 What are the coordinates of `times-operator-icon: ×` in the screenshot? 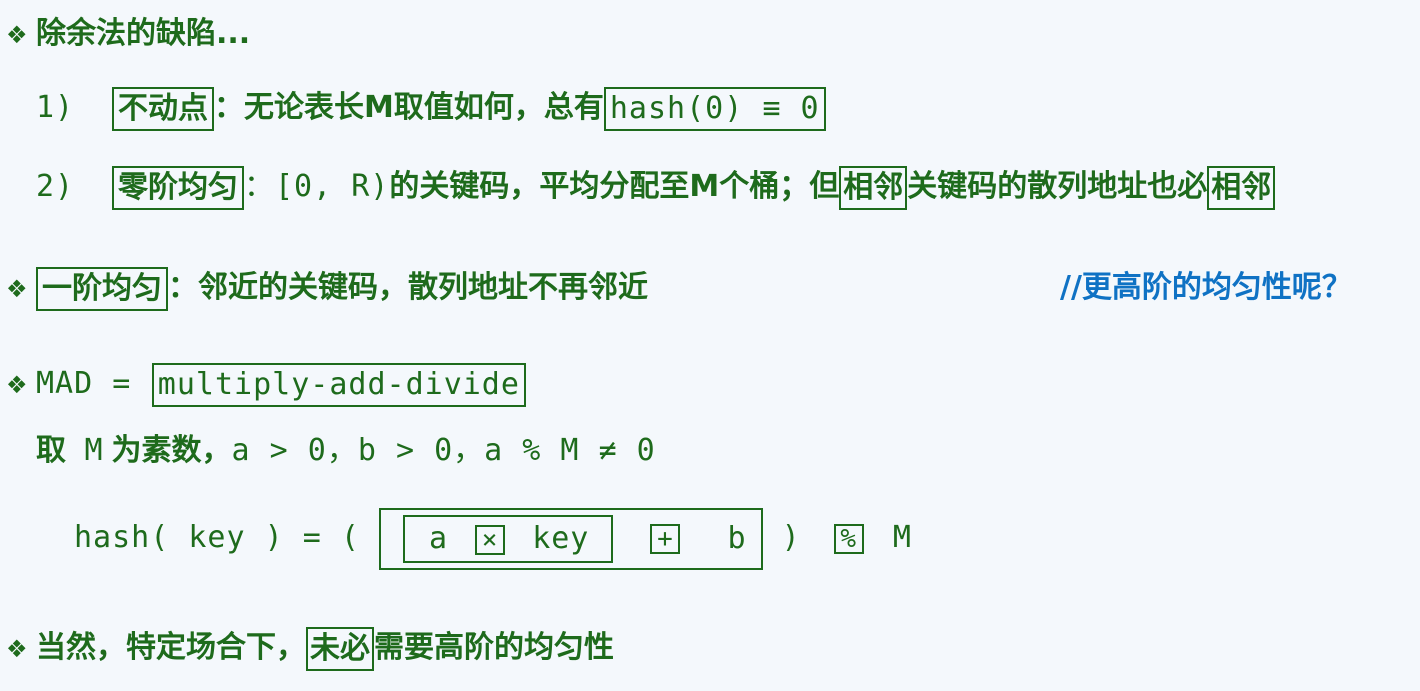 It's located at (490, 539).